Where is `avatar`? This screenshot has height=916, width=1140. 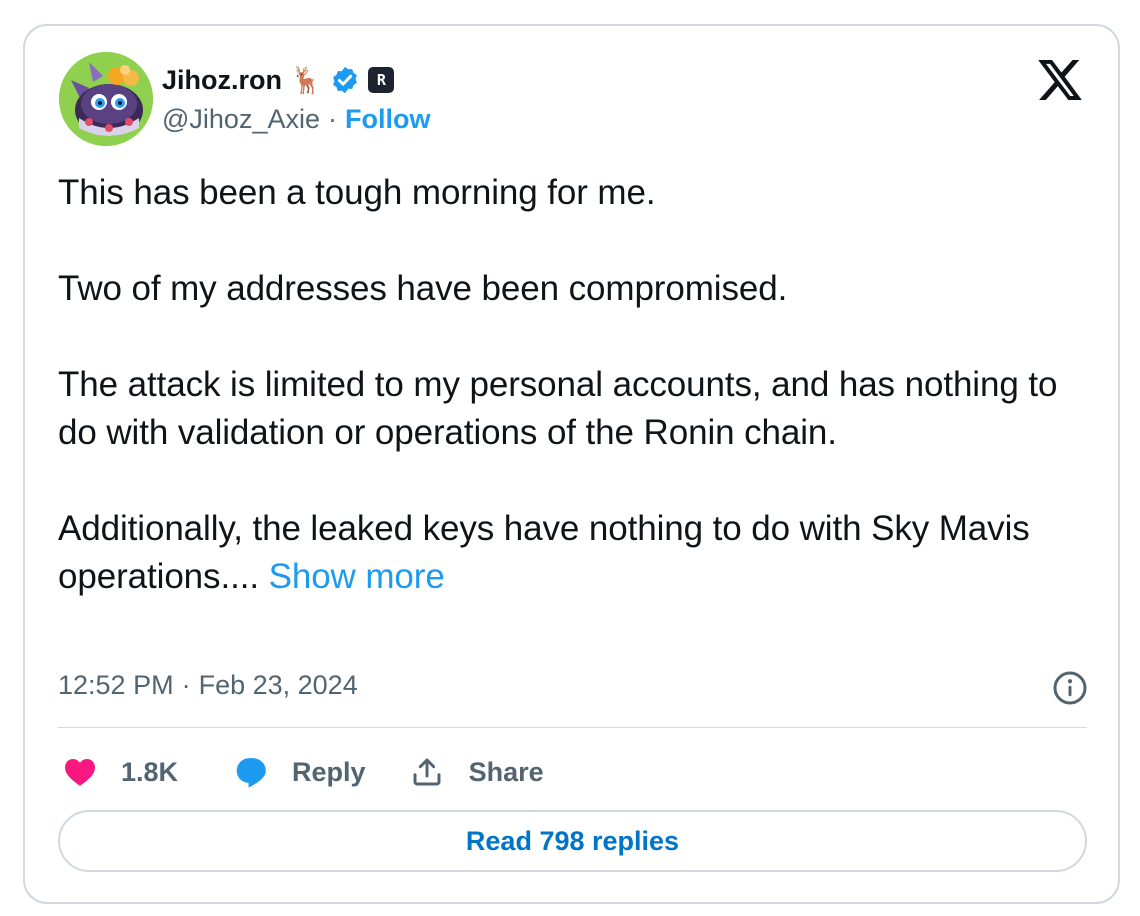
avatar is located at coordinates (106, 99).